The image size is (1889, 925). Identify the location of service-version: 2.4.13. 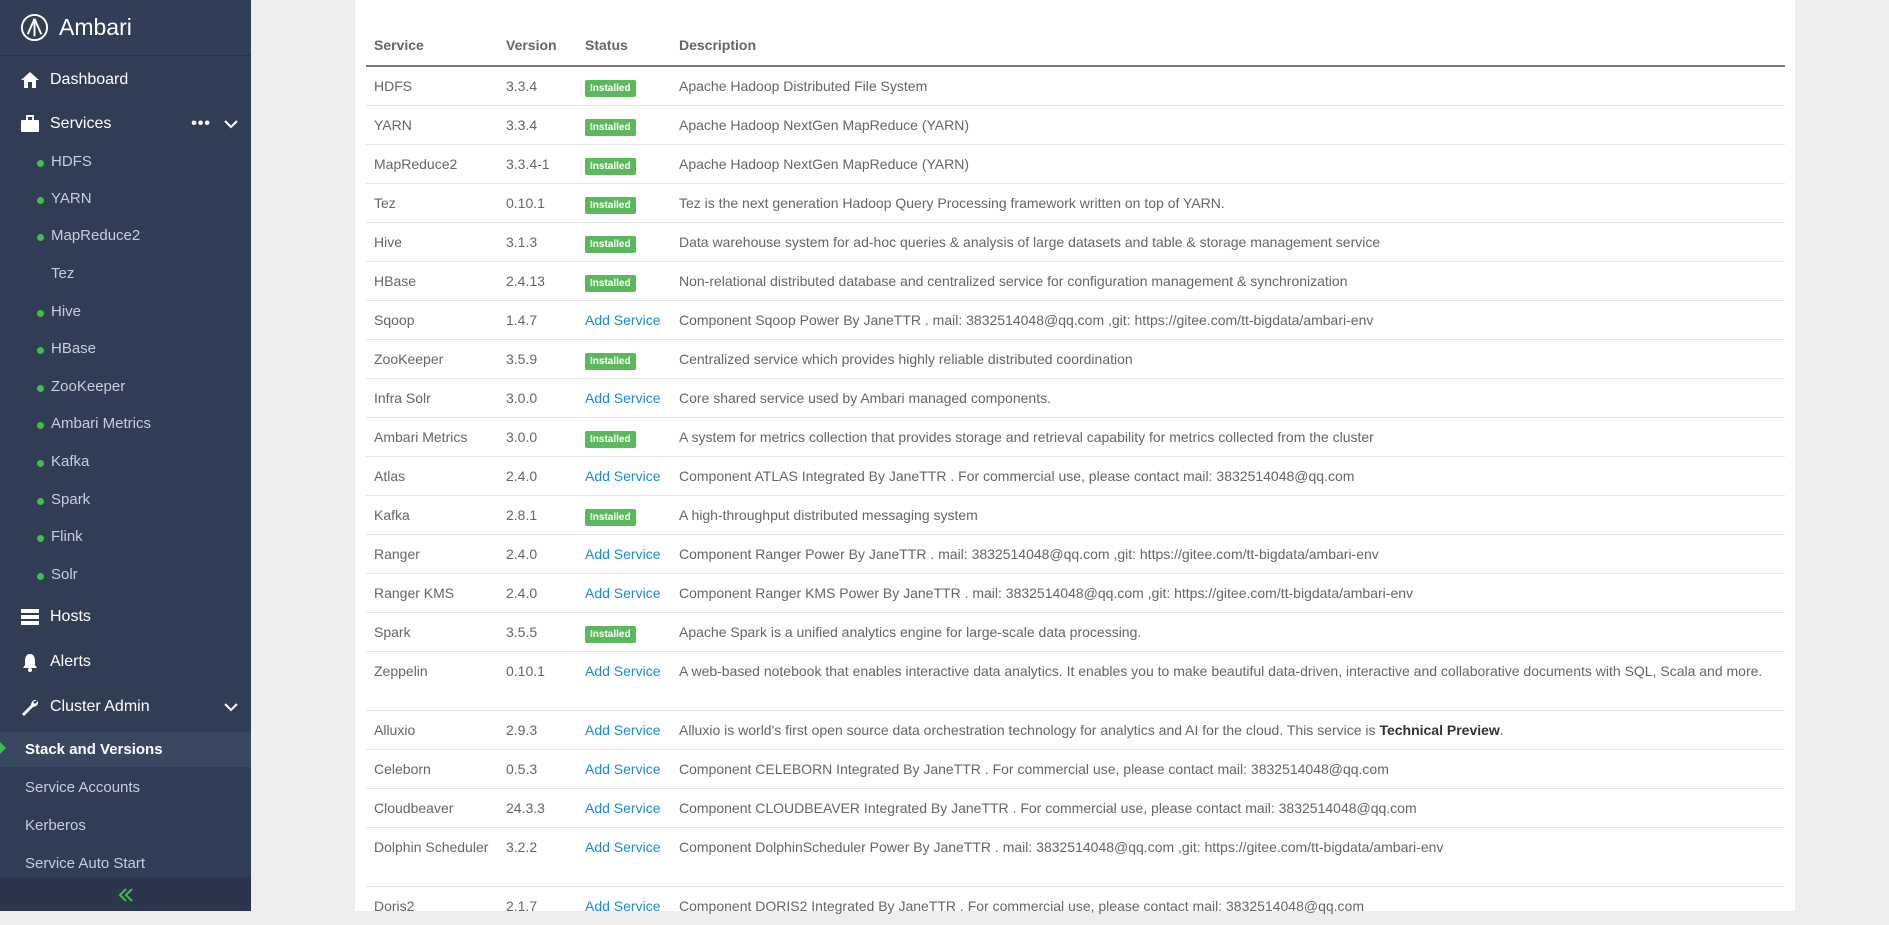
(525, 280).